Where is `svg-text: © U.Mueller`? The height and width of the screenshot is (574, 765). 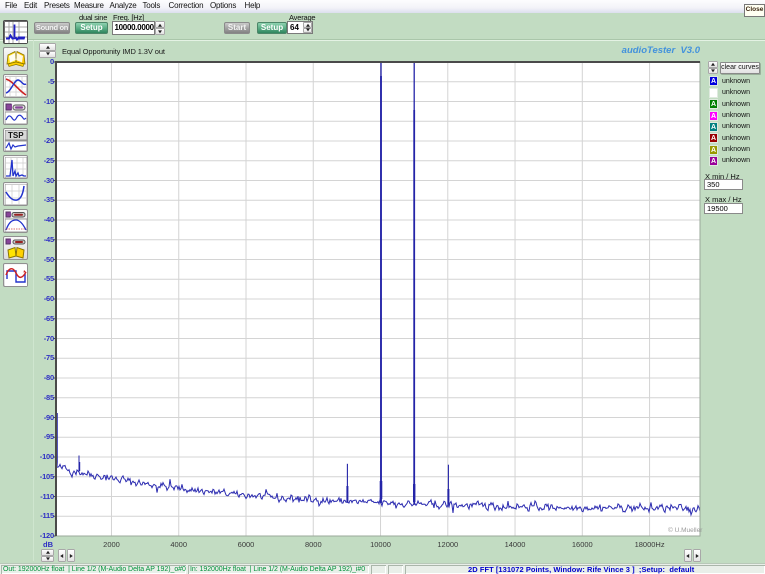 svg-text: © U.Mueller is located at coordinates (685, 530).